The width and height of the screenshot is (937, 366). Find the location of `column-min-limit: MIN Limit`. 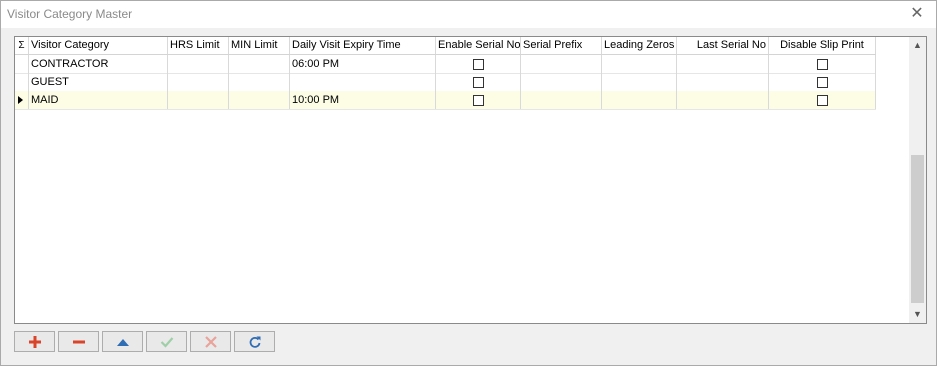

column-min-limit: MIN Limit is located at coordinates (259, 45).